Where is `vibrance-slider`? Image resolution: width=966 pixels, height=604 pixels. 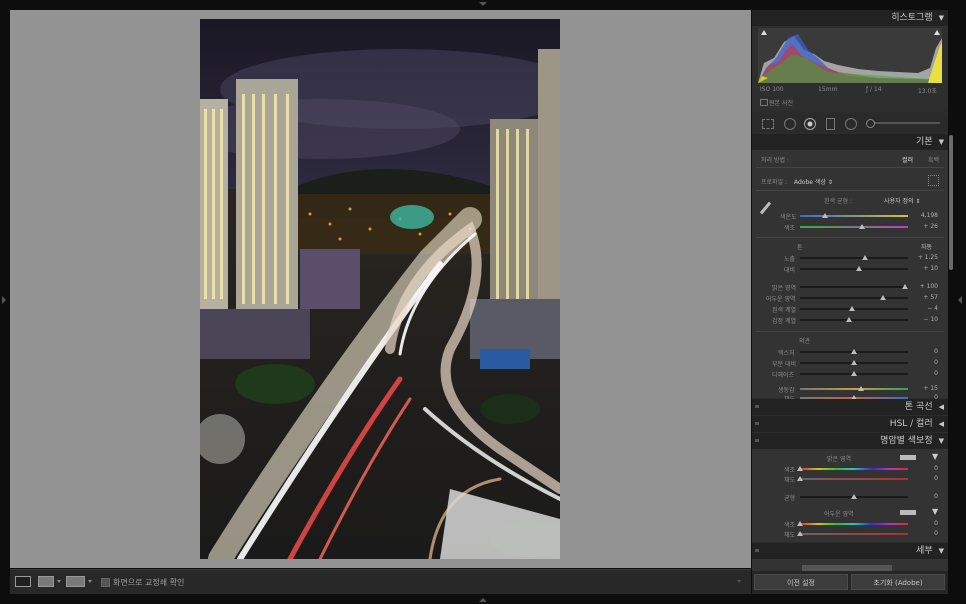 vibrance-slider is located at coordinates (854, 389).